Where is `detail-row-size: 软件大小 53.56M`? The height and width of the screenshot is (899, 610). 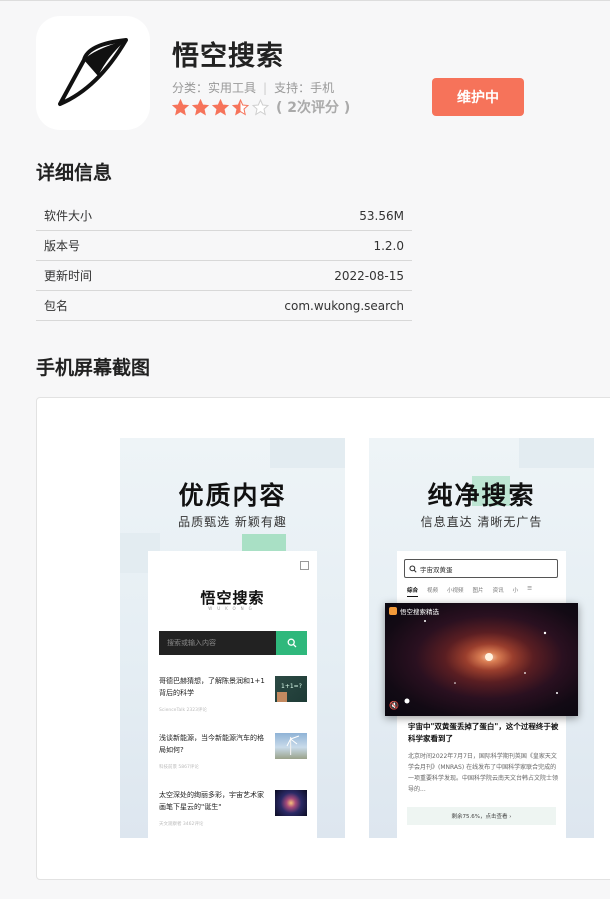
detail-row-size: 软件大小 53.56M is located at coordinates (224, 216).